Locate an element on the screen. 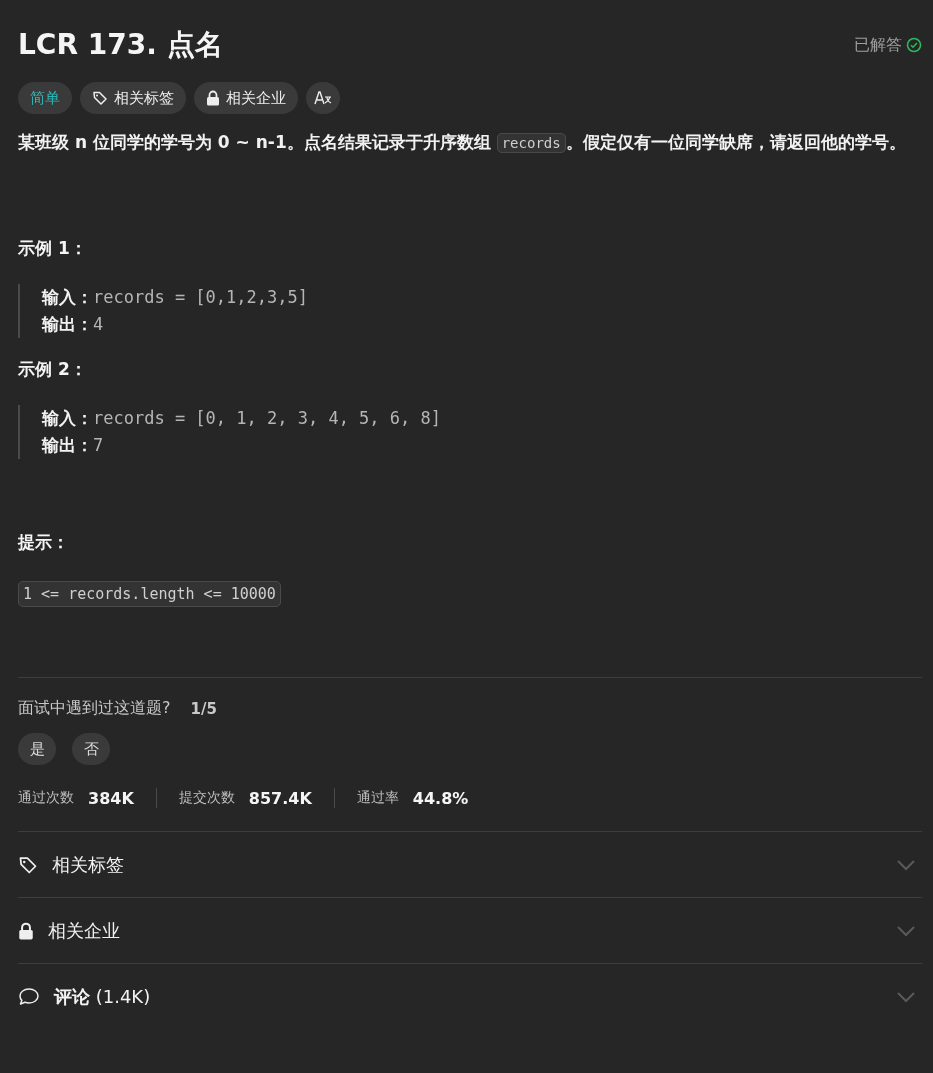  accordion-row: 相关企业 is located at coordinates (470, 930).